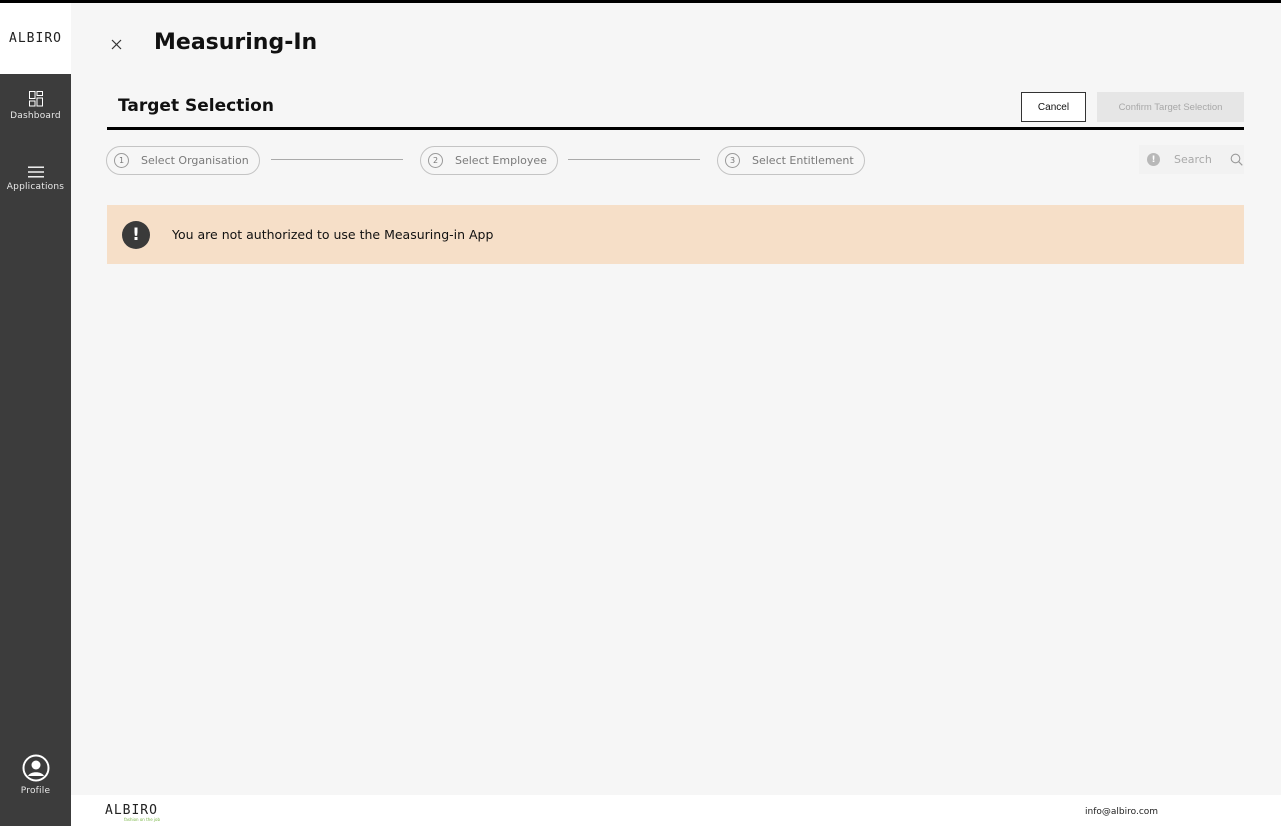 This screenshot has height=826, width=1281. What do you see at coordinates (131, 810) in the screenshot?
I see `footer-logo: ALBIRO` at bounding box center [131, 810].